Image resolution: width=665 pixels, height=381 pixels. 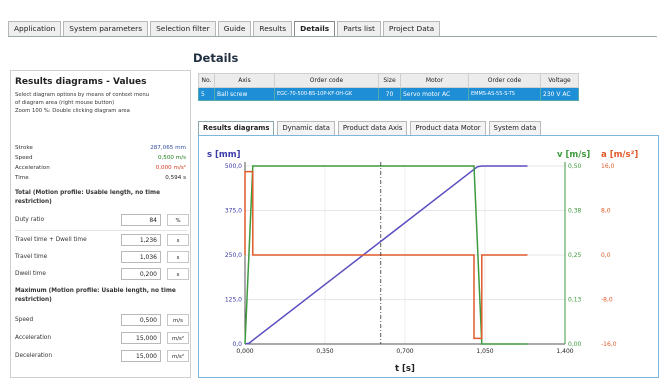 What do you see at coordinates (326, 80) in the screenshot?
I see `col-order-code: Order code` at bounding box center [326, 80].